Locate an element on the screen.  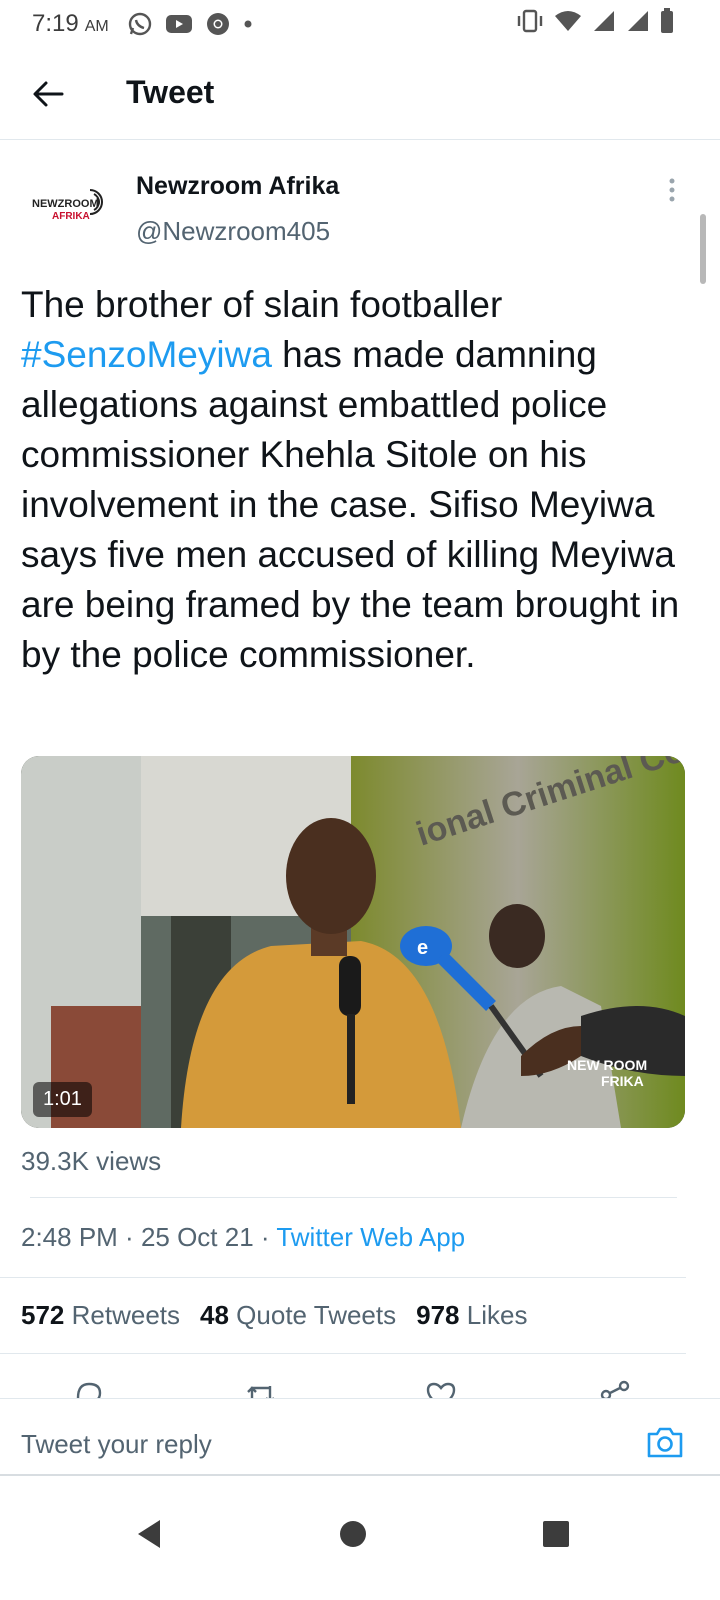
more-vertical-icon is located at coordinates (672, 190).